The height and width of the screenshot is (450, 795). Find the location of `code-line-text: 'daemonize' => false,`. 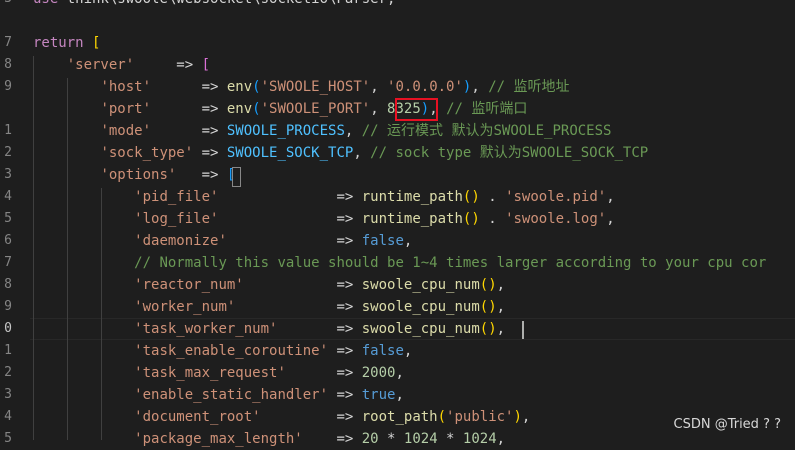

code-line-text: 'daemonize' => false, is located at coordinates (222, 241).